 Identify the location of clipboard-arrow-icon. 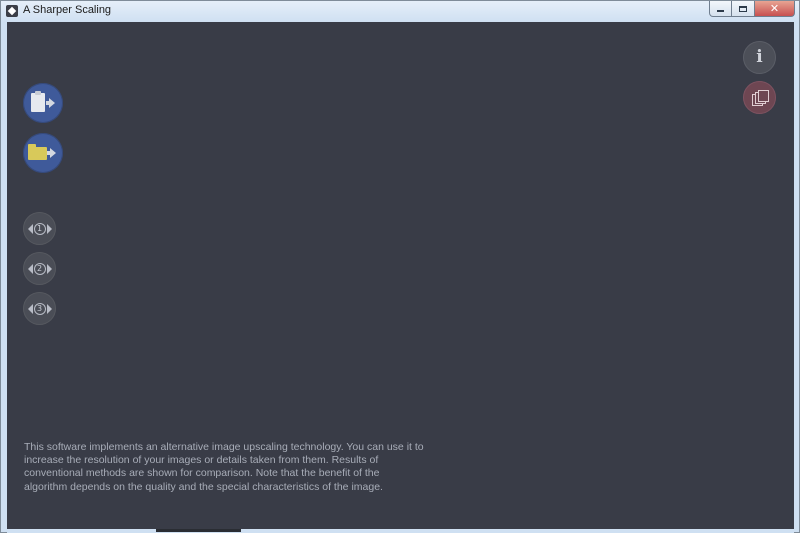
(43, 102).